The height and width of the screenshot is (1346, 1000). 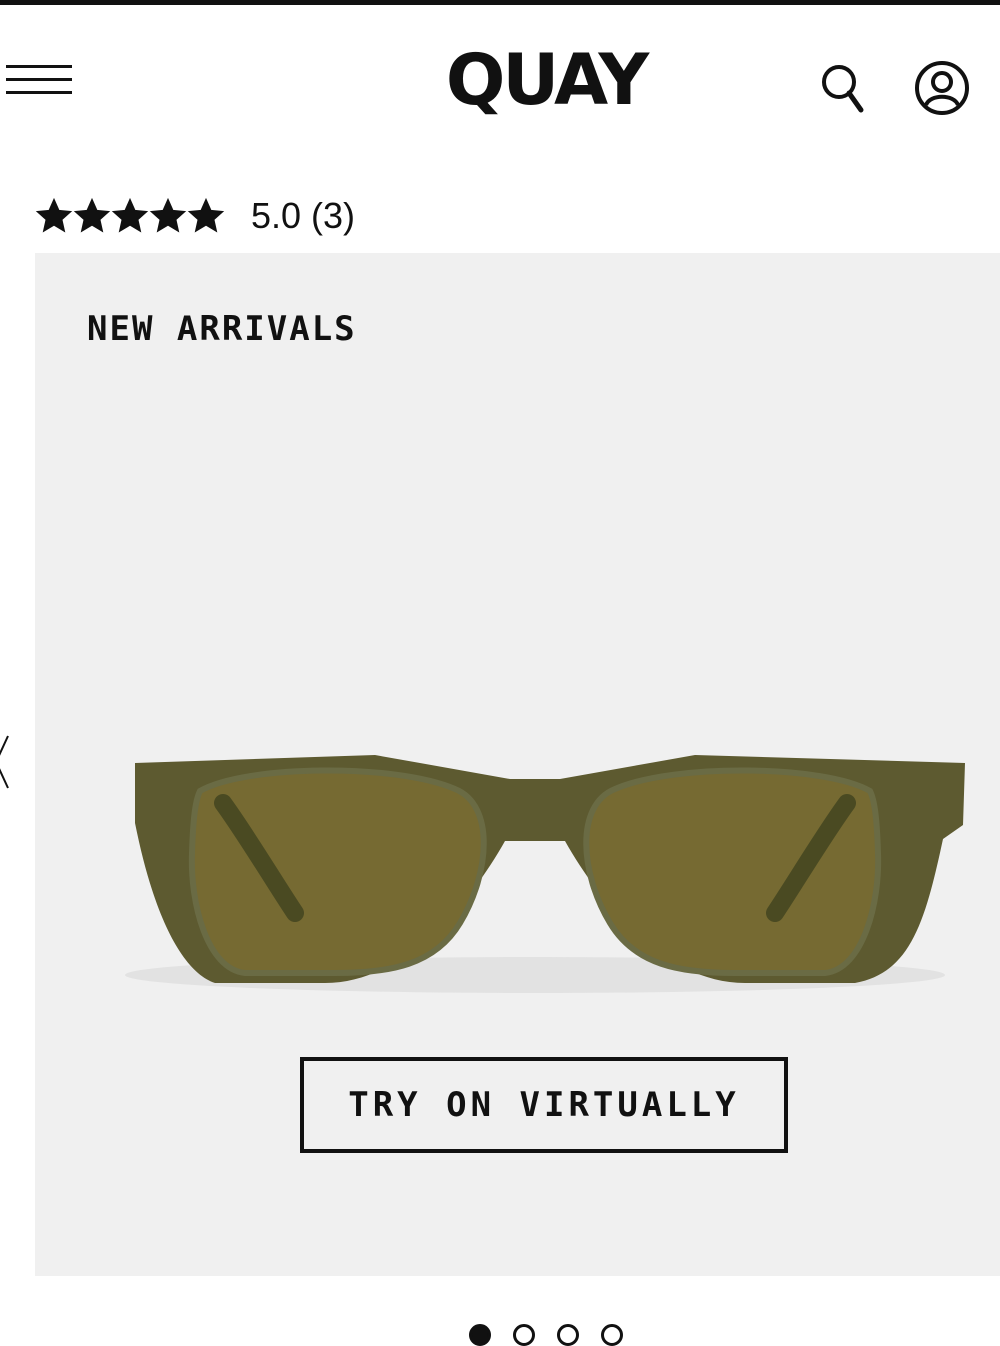 I want to click on previous-image-button, so click(x=6, y=762).